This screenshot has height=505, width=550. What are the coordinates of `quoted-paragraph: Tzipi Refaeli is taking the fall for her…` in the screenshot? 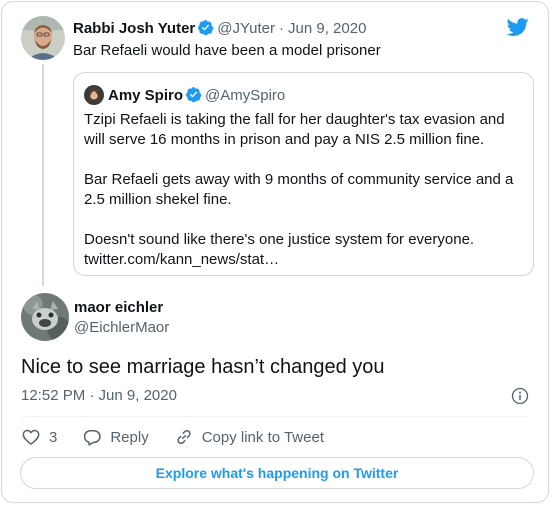 It's located at (294, 129).